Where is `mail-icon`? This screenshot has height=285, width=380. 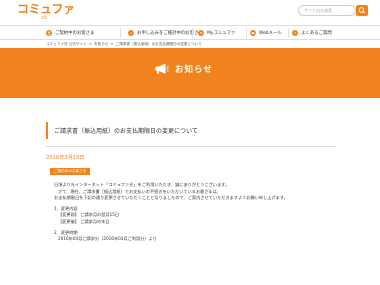 mail-icon is located at coordinates (253, 33).